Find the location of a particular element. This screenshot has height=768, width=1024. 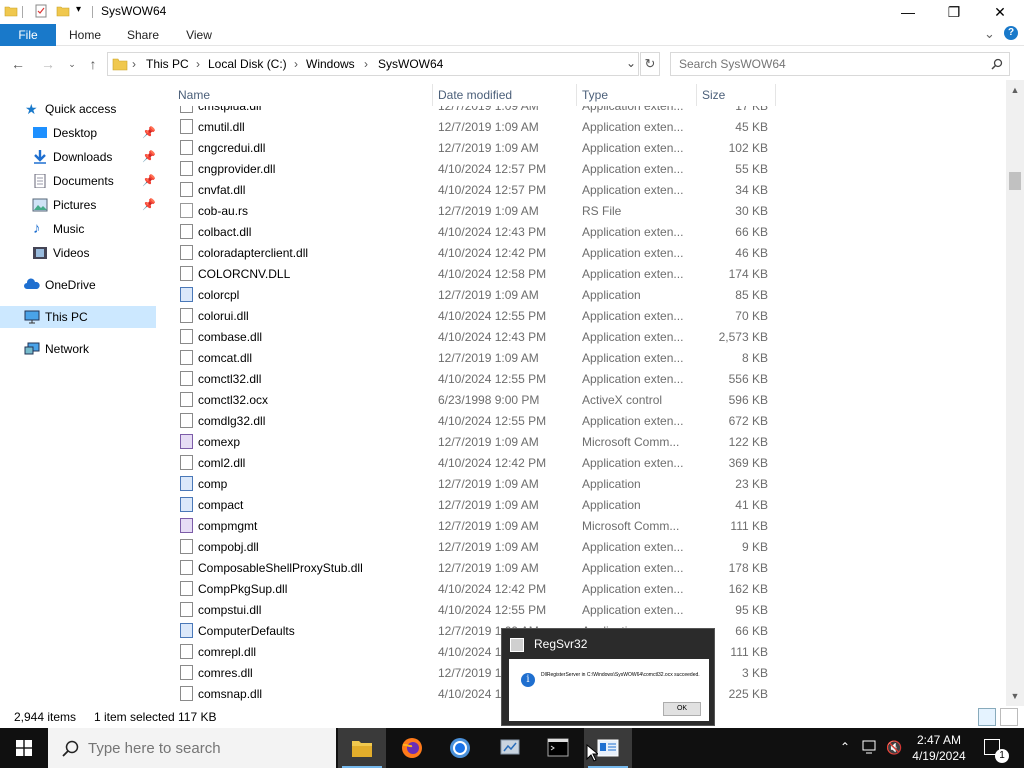

start-button is located at coordinates (24, 748).